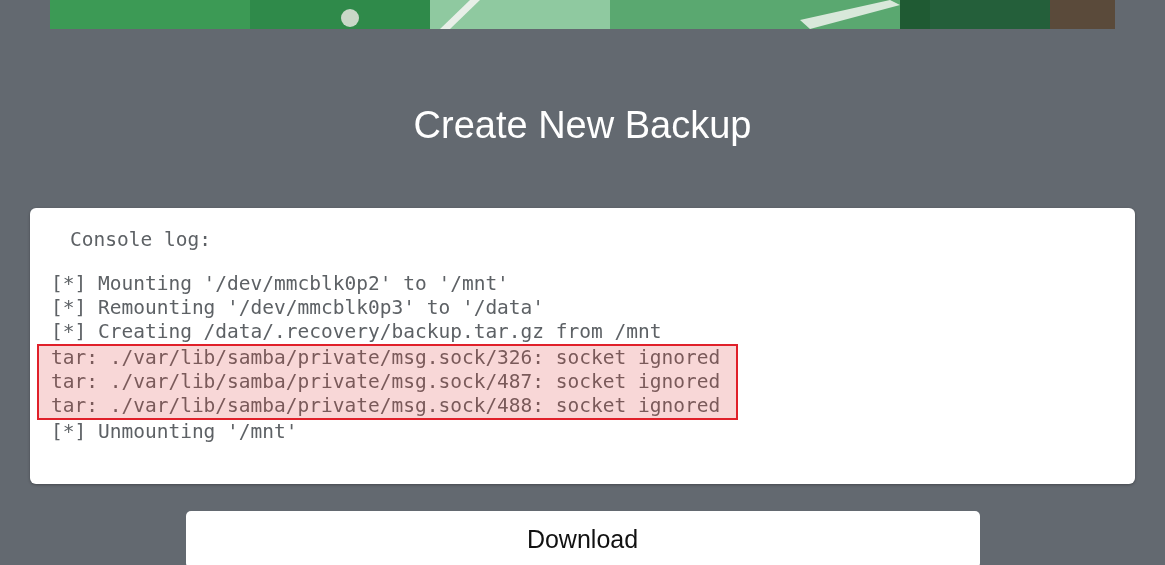  What do you see at coordinates (385, 358) in the screenshot?
I see `log-line: tar: ./var/lib/samba/private/msg.sock/326: socket ignored` at bounding box center [385, 358].